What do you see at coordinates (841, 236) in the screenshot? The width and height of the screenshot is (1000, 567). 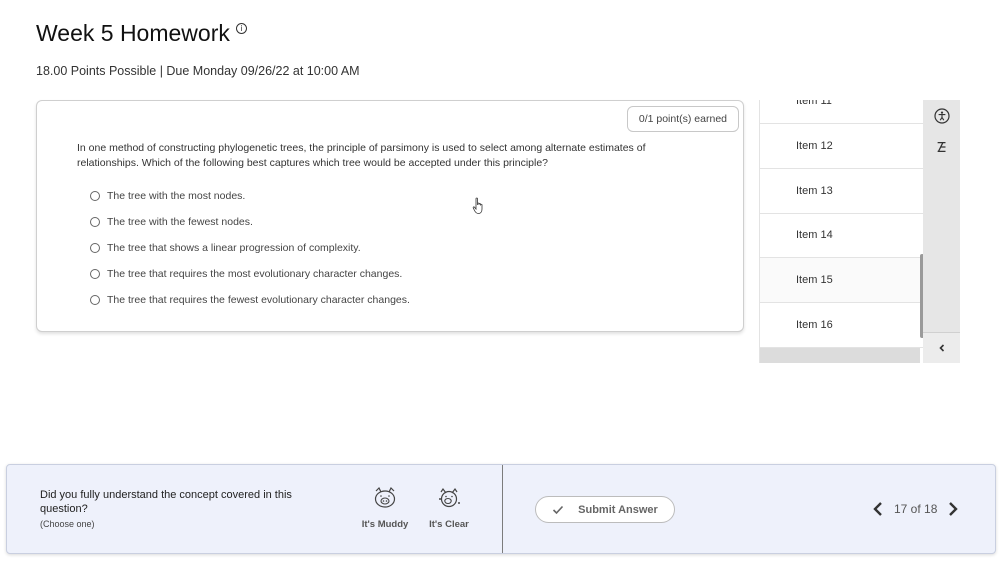 I see `item-row: Item 14` at bounding box center [841, 236].